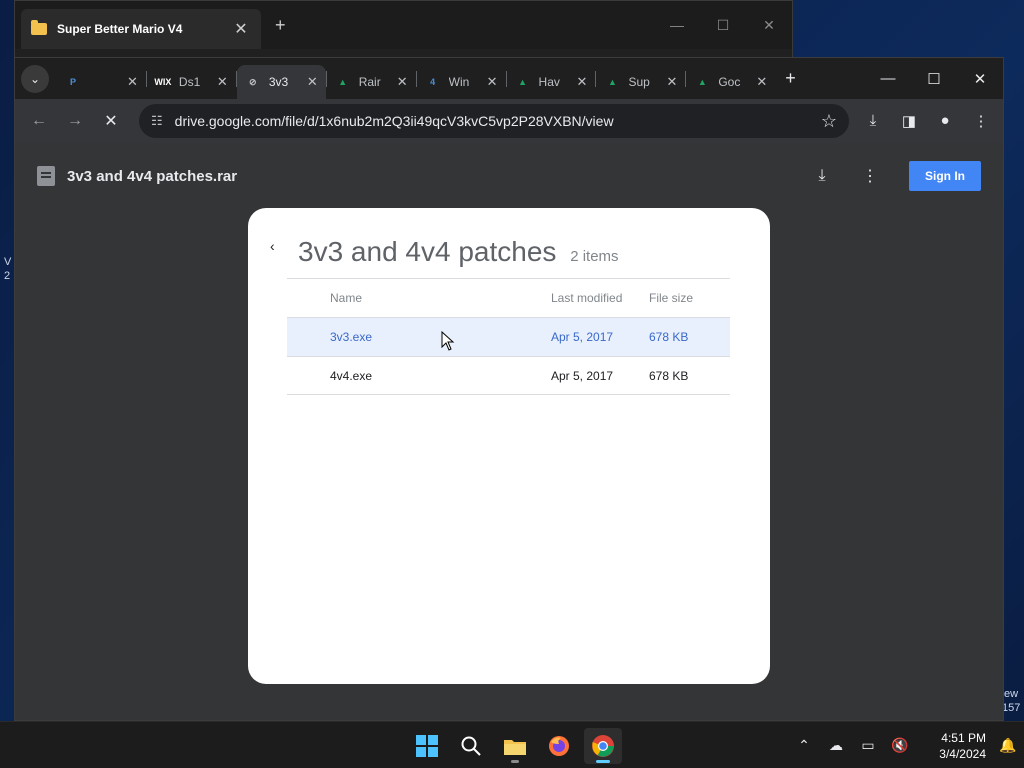 The height and width of the screenshot is (768, 1024). Describe the element at coordinates (419, 376) in the screenshot. I see `file-name: 4v4.exe` at that location.